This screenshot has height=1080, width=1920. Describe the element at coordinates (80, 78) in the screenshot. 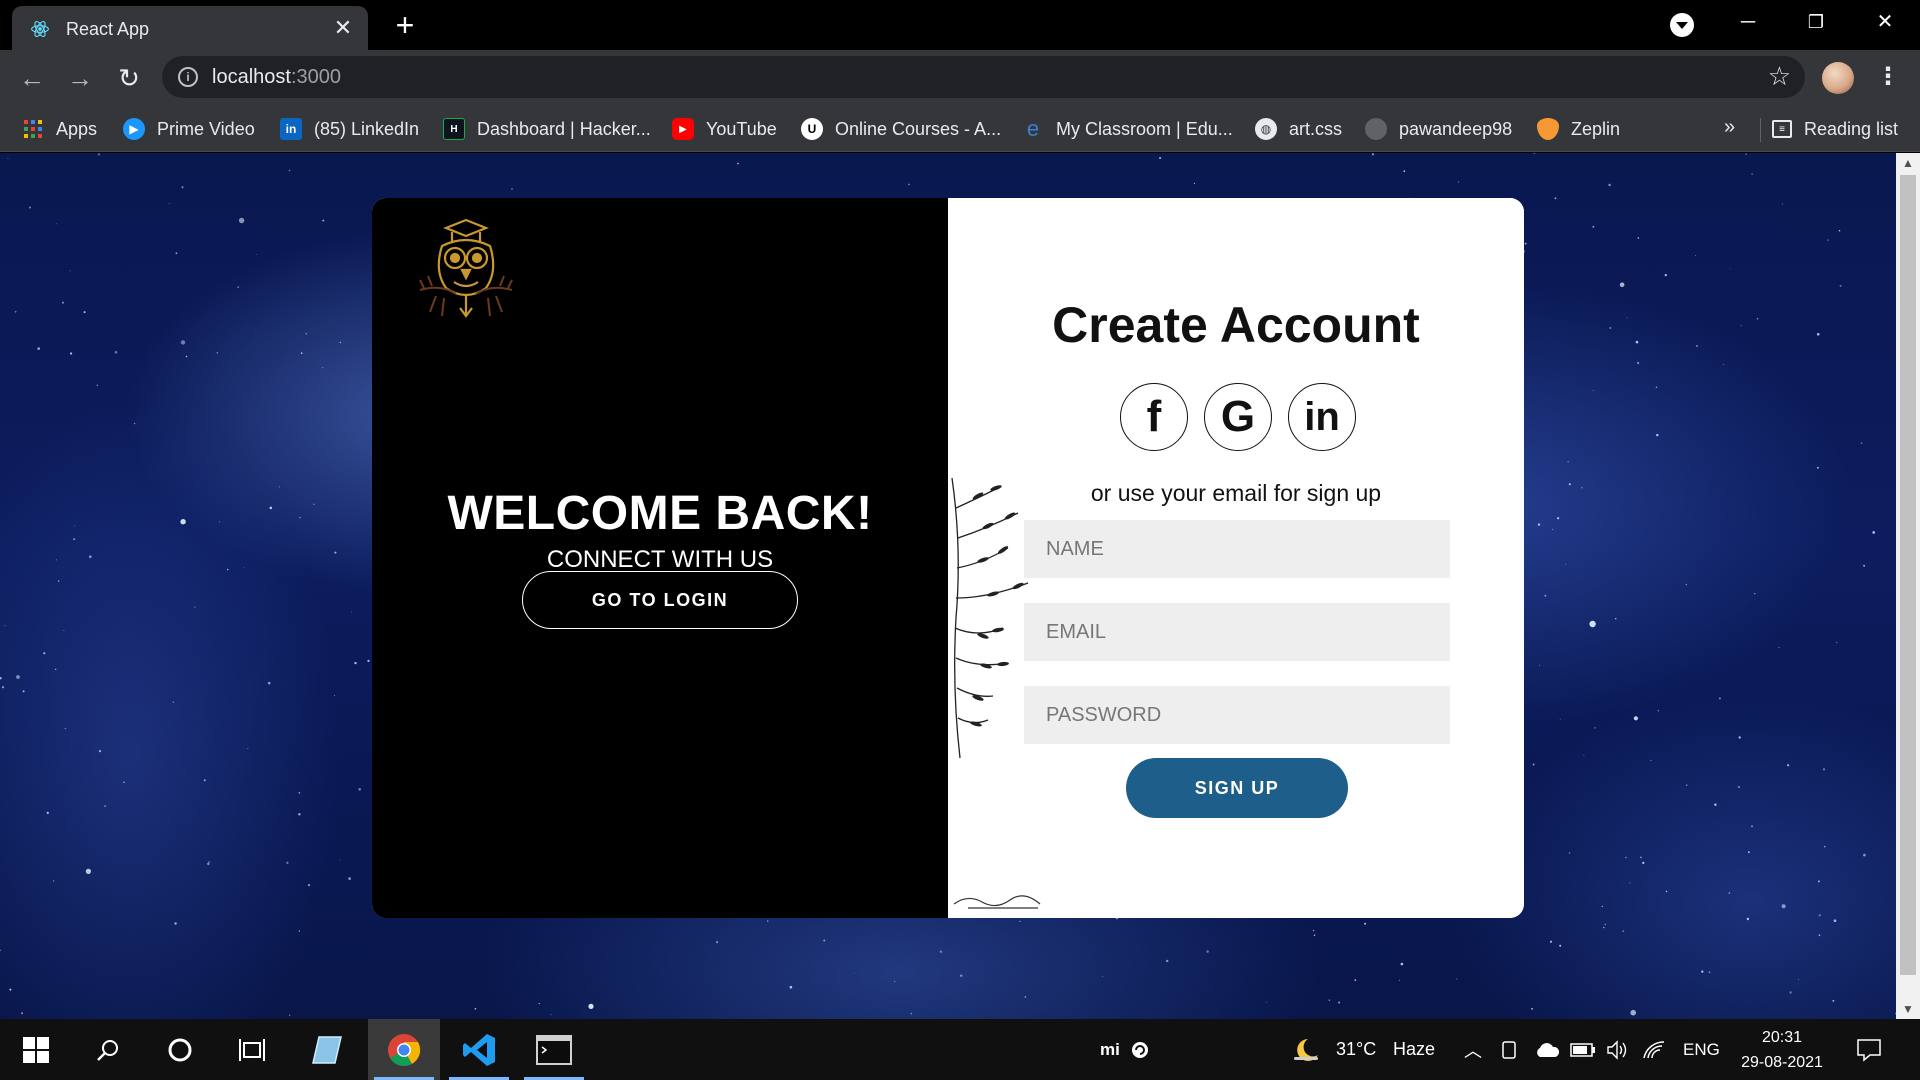

I see `forward-icon: →` at that location.